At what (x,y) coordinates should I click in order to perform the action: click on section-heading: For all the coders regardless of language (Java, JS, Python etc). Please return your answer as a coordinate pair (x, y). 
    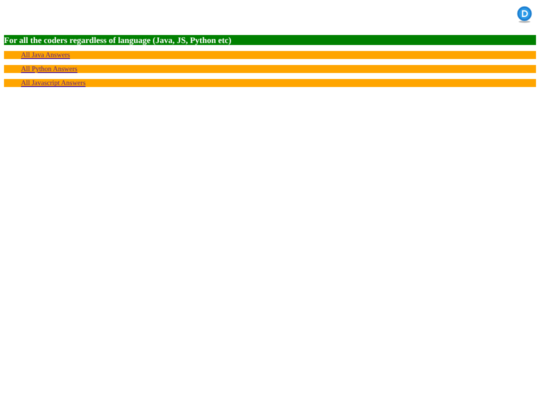
    Looking at the image, I should click on (270, 40).